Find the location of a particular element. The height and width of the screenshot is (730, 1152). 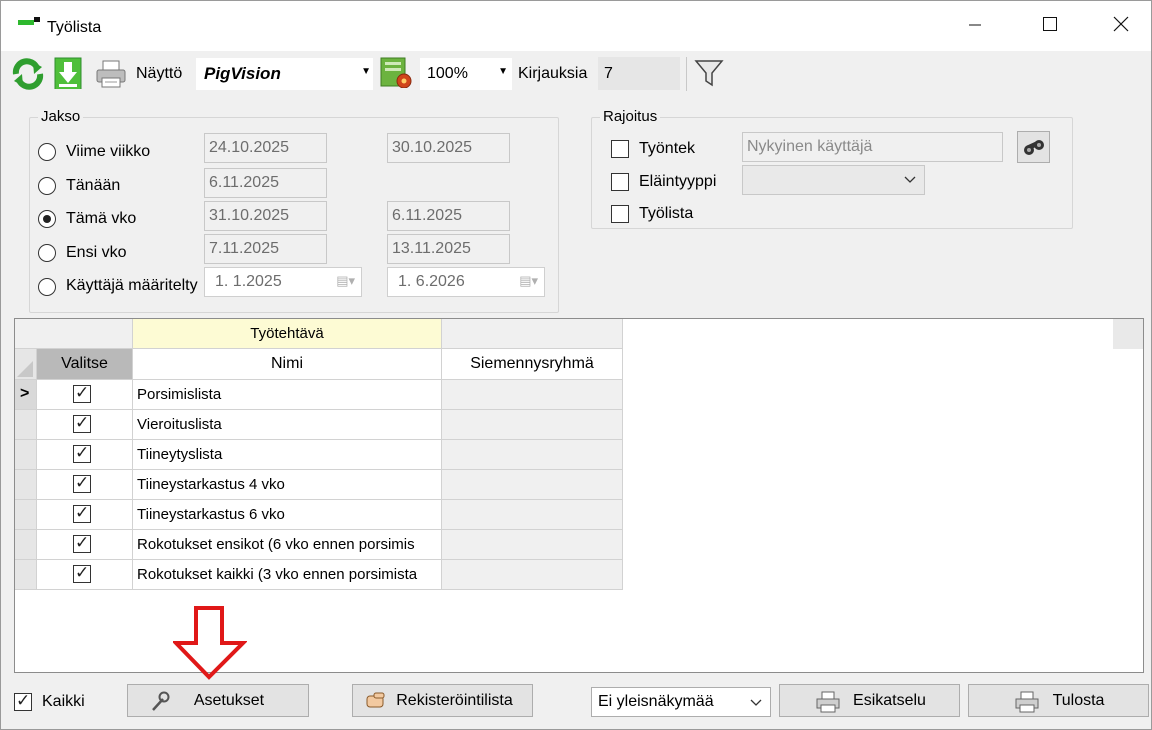

radio-custom-label: Käyttäjä määritelty is located at coordinates (132, 285).